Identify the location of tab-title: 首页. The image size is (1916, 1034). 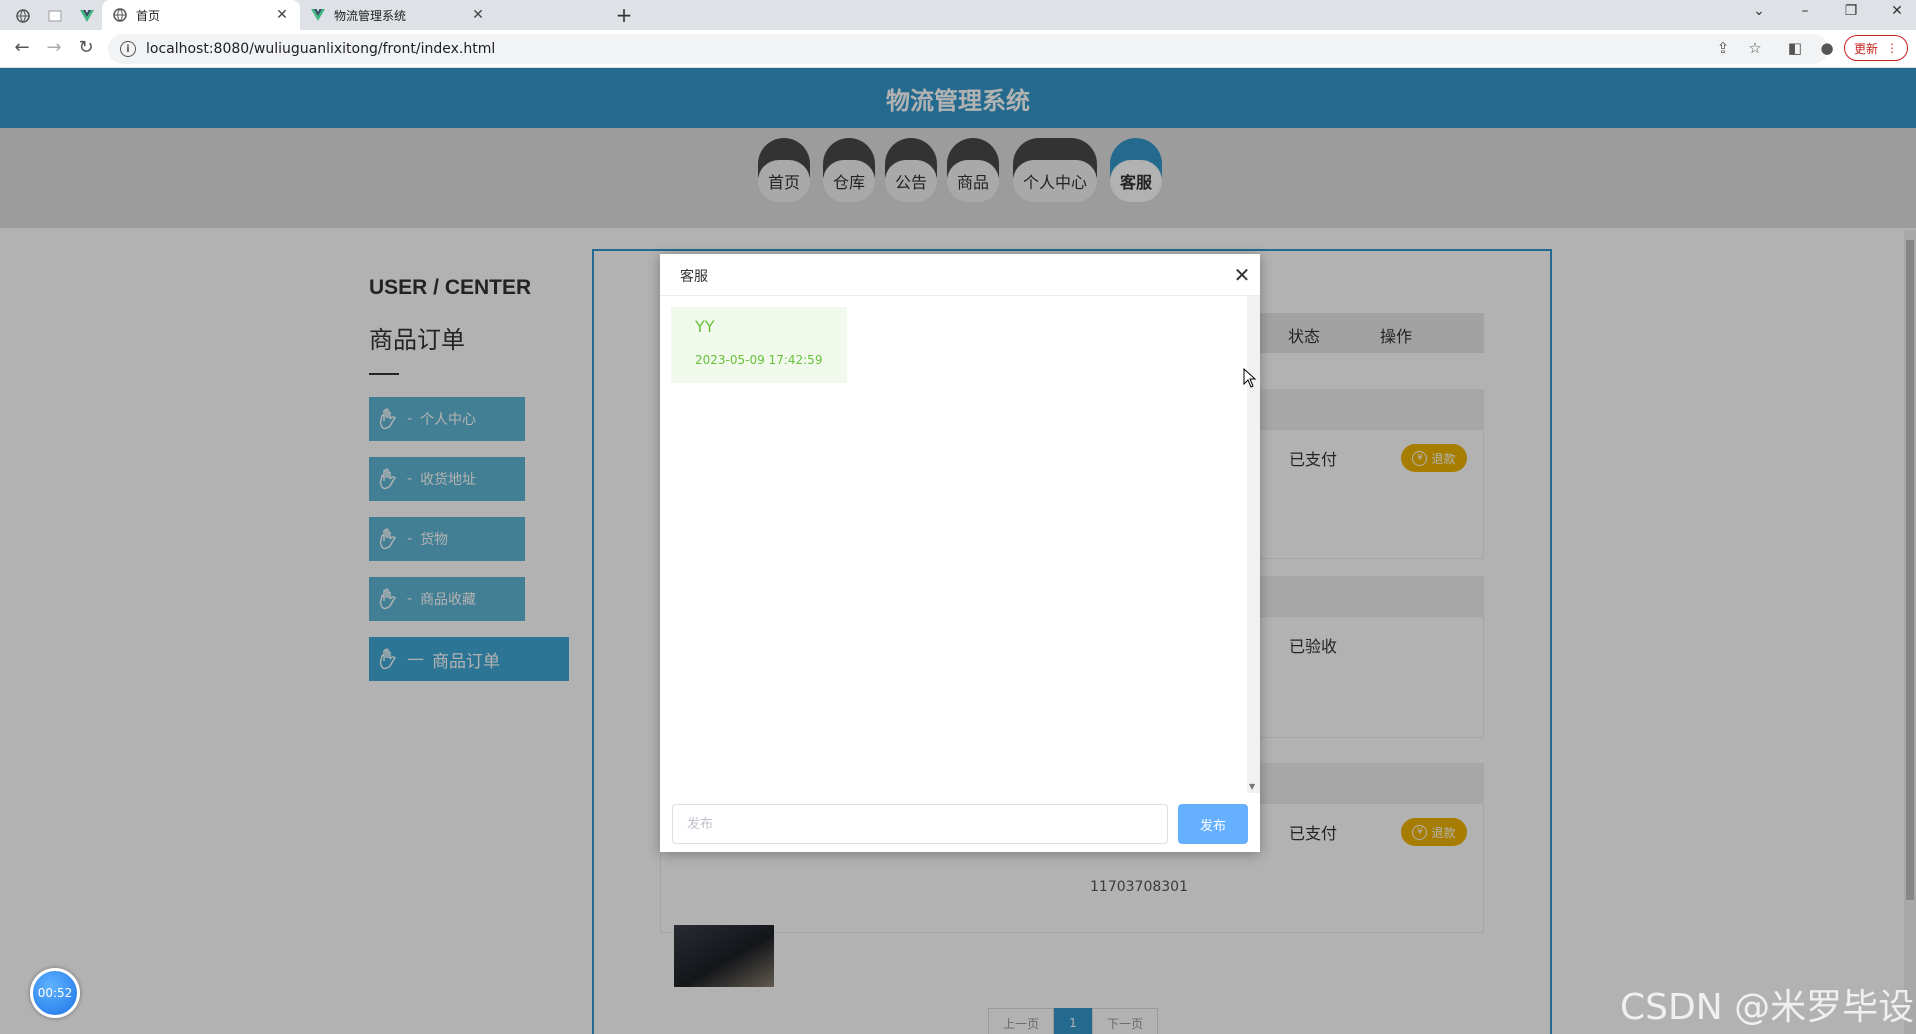
(148, 15).